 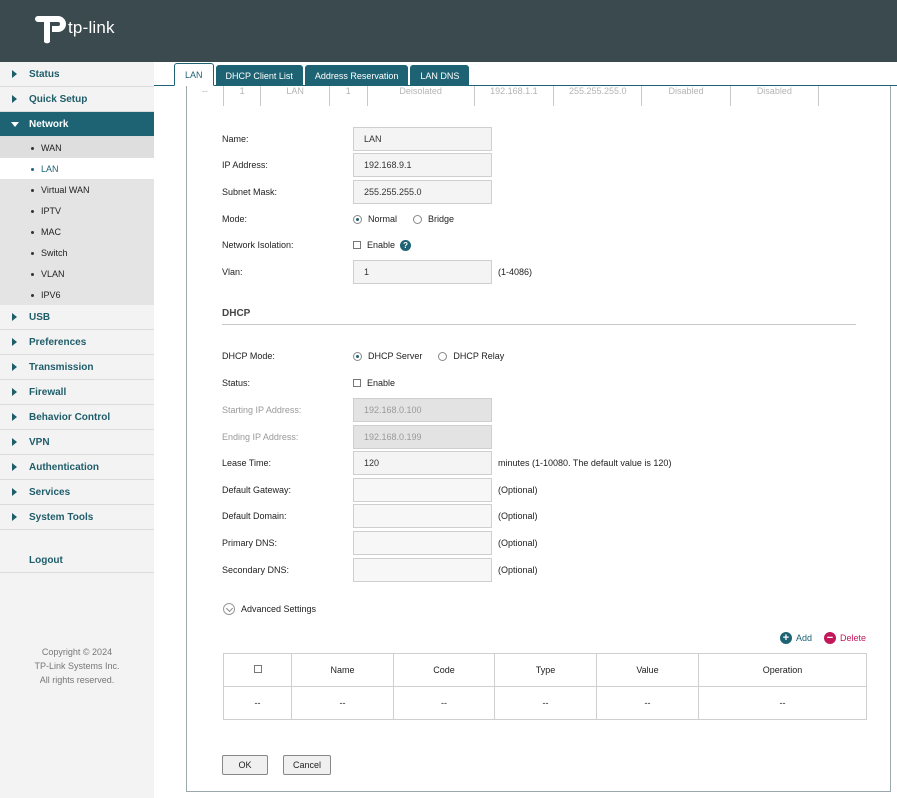 I want to click on primary-dns-label: Primary DNS:, so click(x=250, y=543).